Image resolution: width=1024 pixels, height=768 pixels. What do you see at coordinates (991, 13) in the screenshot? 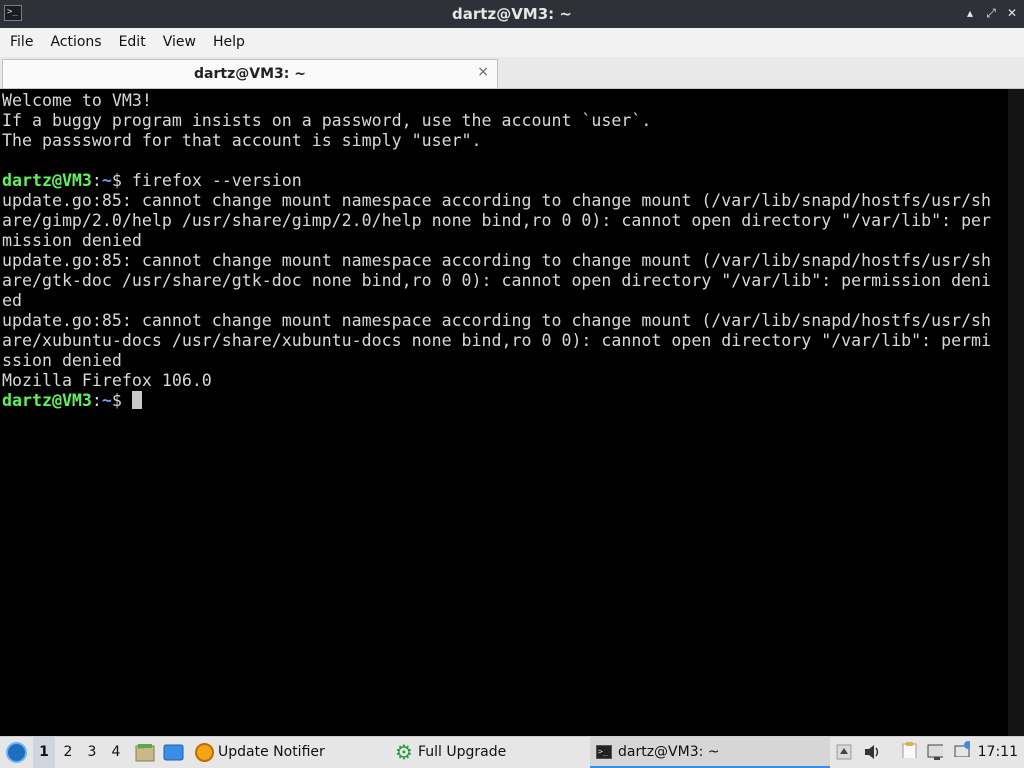
I see `maximize-button: ⤢` at bounding box center [991, 13].